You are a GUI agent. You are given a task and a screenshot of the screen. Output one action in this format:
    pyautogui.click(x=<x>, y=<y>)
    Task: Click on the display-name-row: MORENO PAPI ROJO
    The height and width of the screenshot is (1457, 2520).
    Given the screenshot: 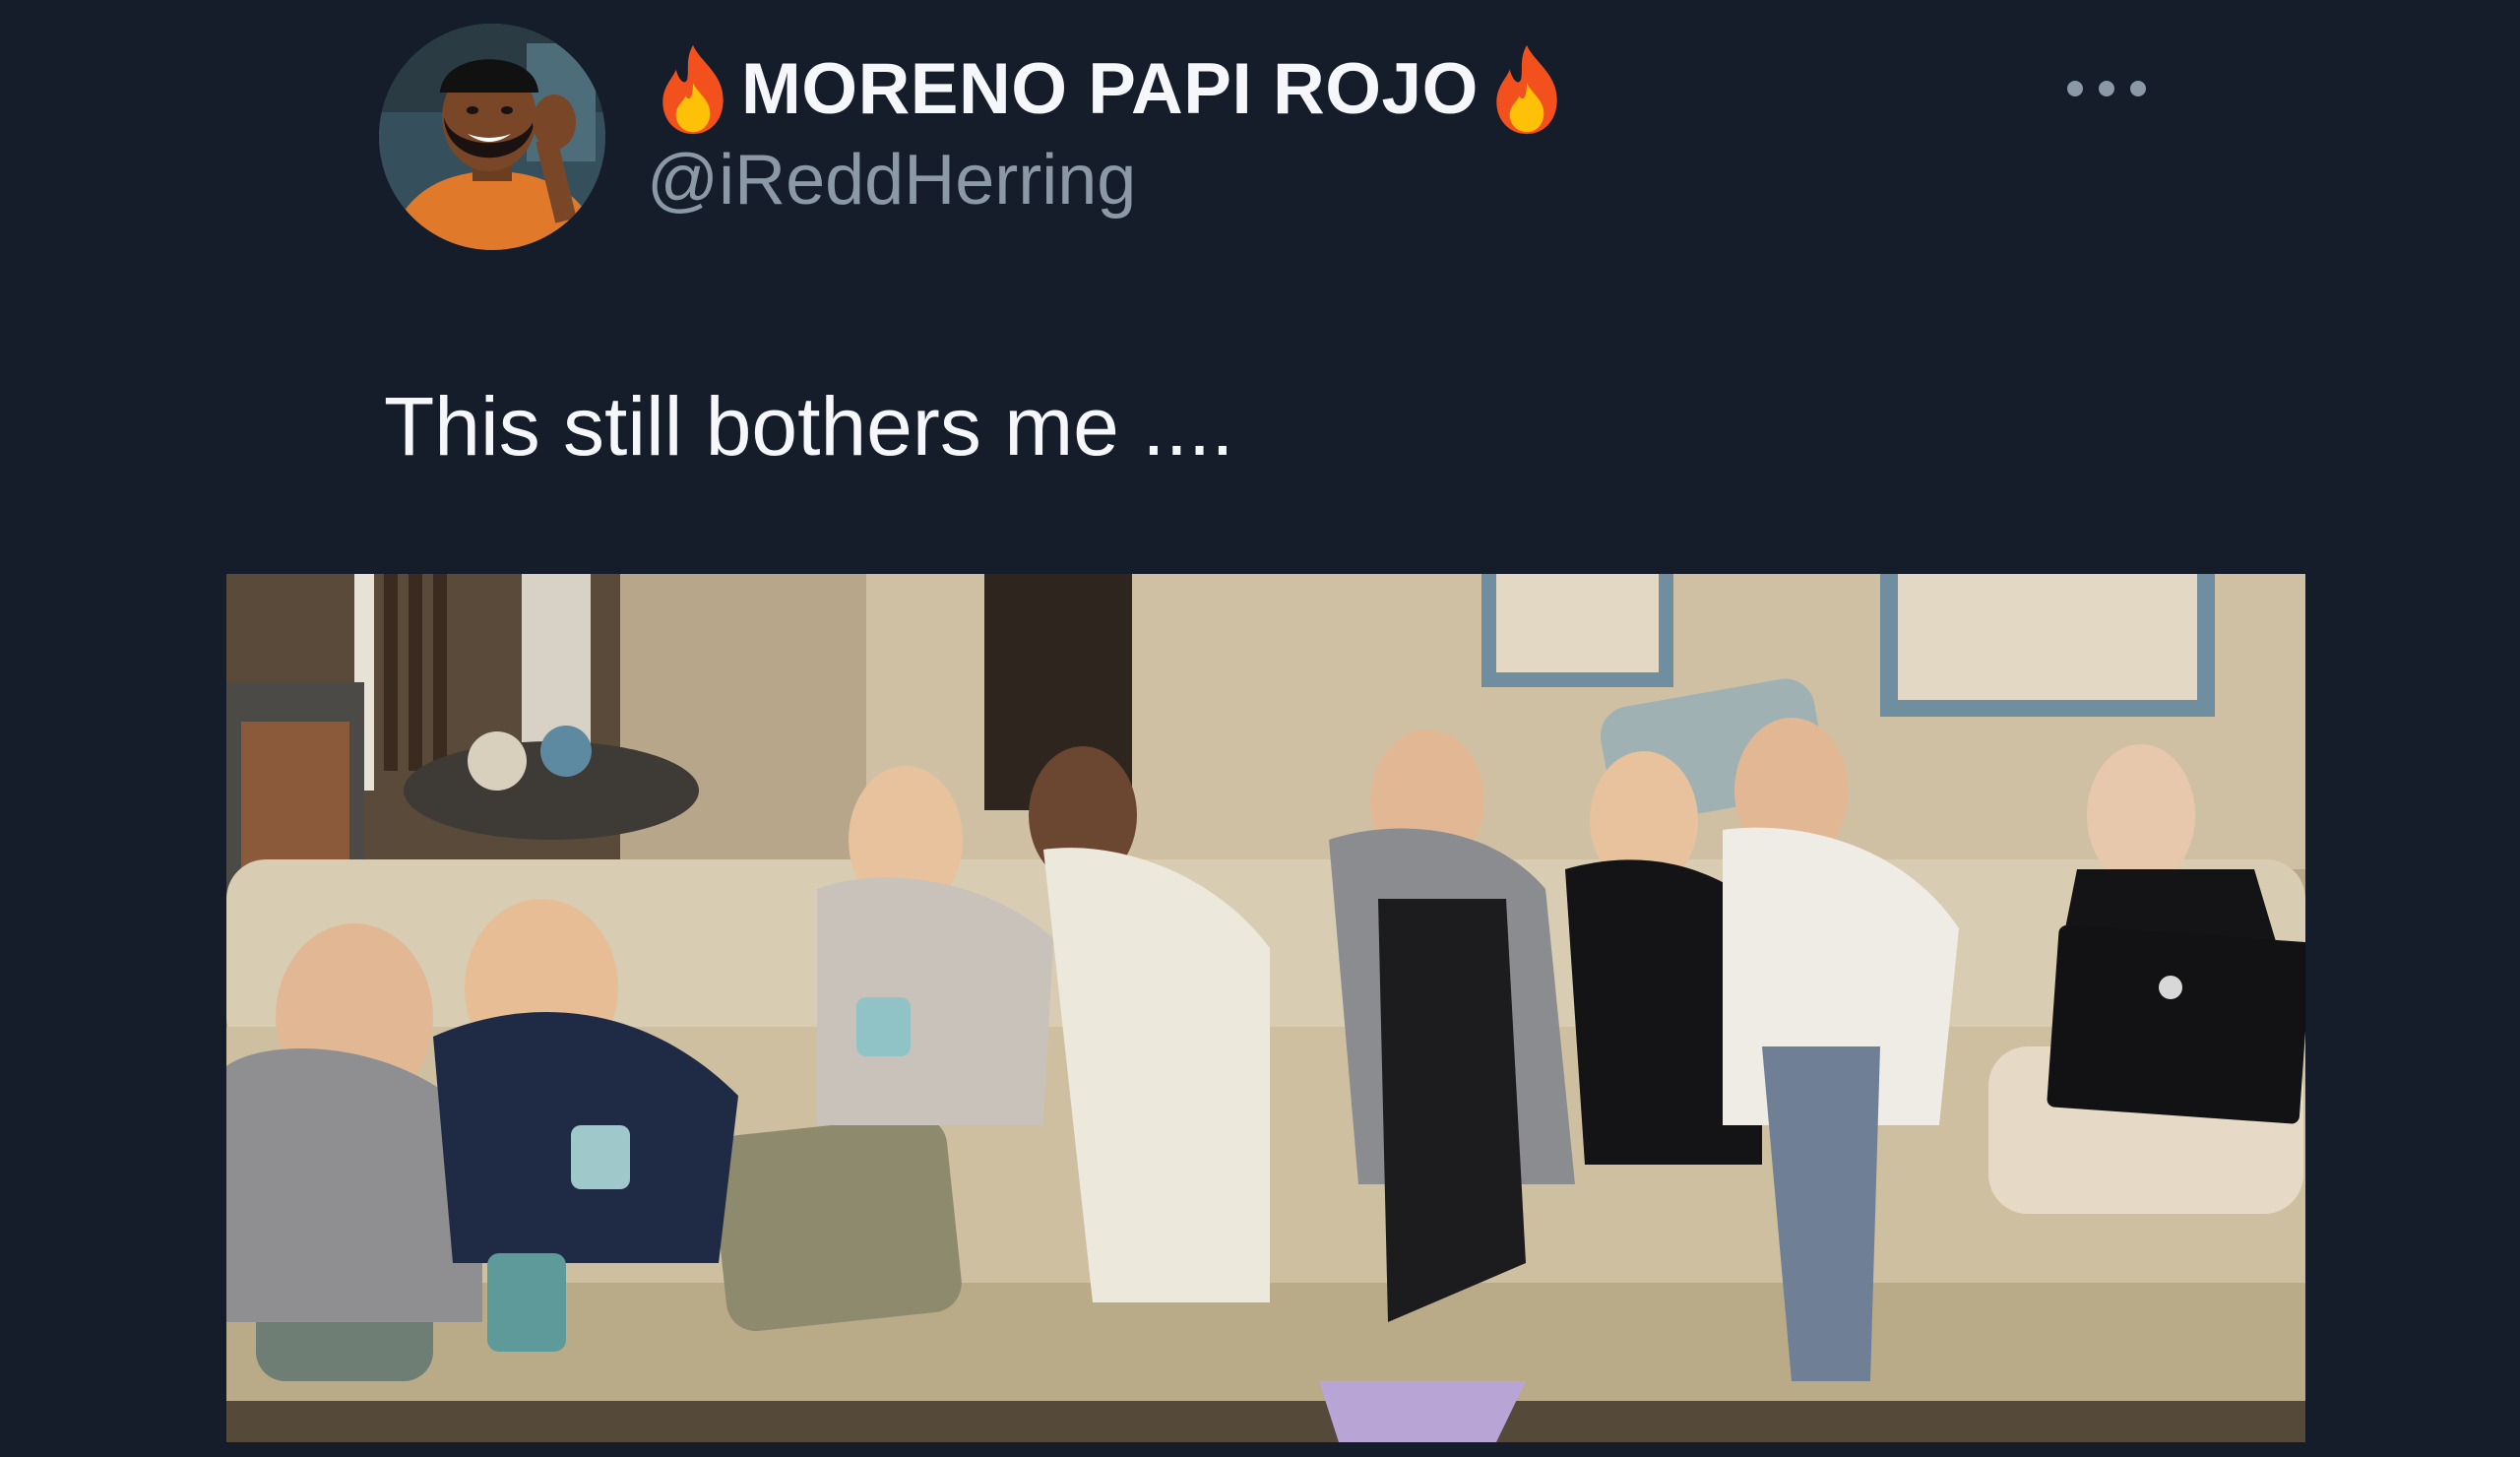 What is the action you would take?
    pyautogui.click(x=1110, y=88)
    